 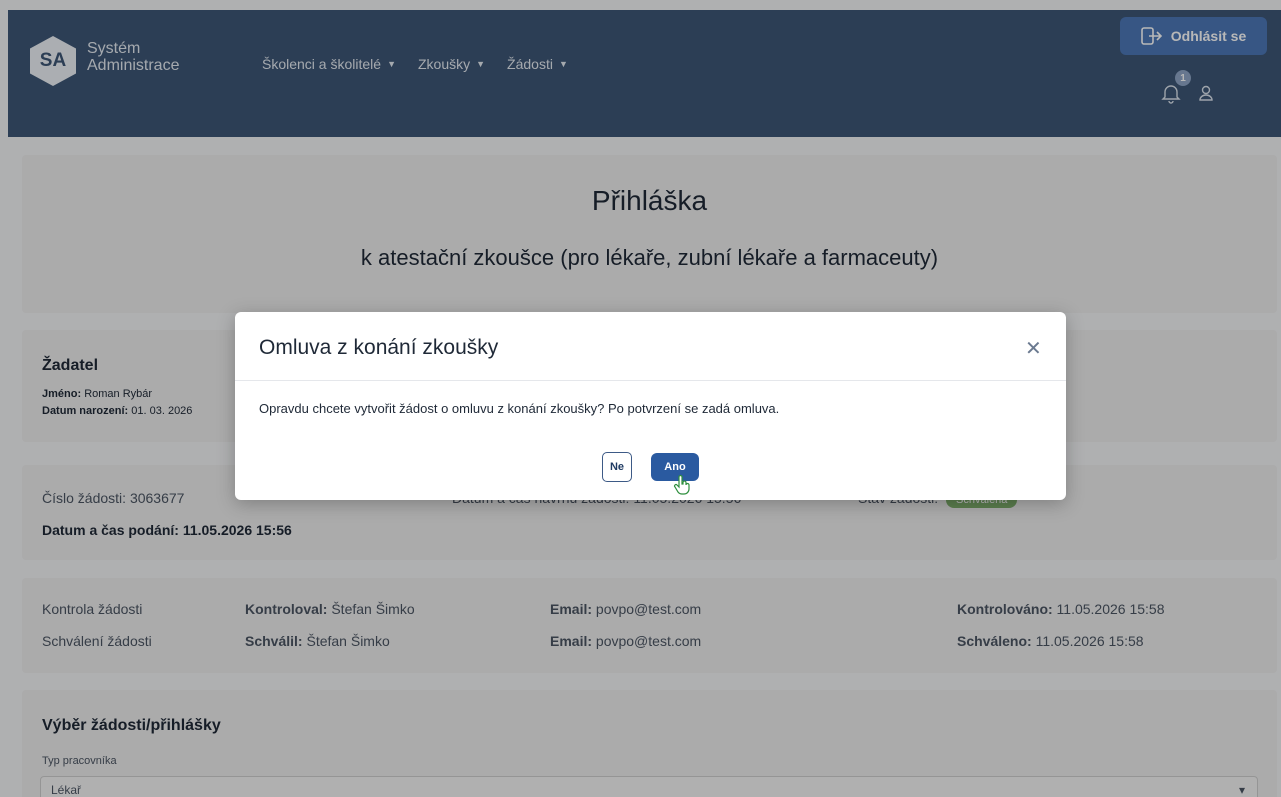 What do you see at coordinates (682, 485) in the screenshot?
I see `hand-cursor-icon` at bounding box center [682, 485].